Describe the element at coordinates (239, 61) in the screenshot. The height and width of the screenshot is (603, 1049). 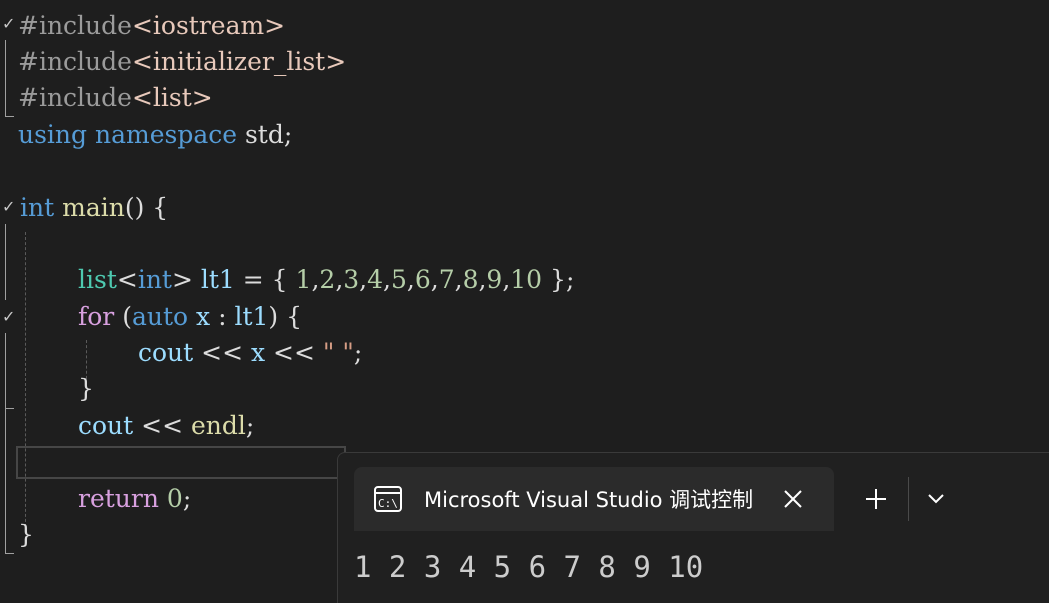
I see `code-token: <initializer_list>` at that location.